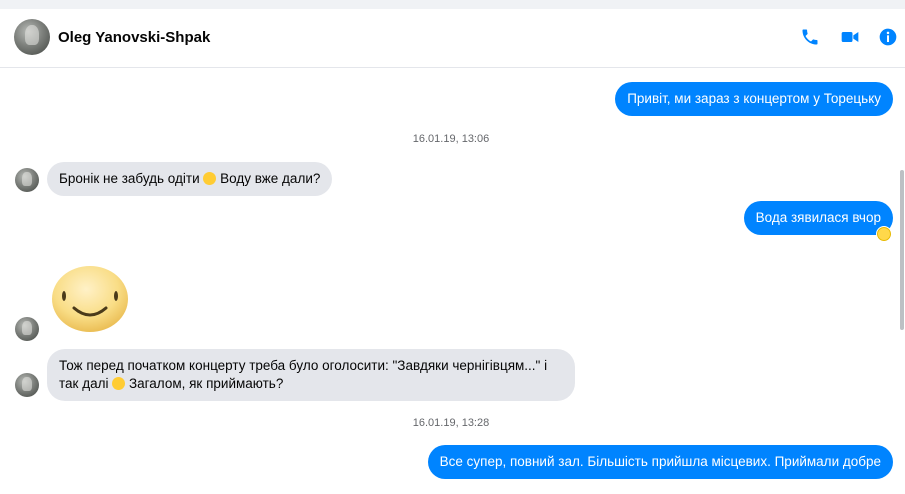  I want to click on conversation-header: Oleg Yanovski-Shpak, so click(452, 38).